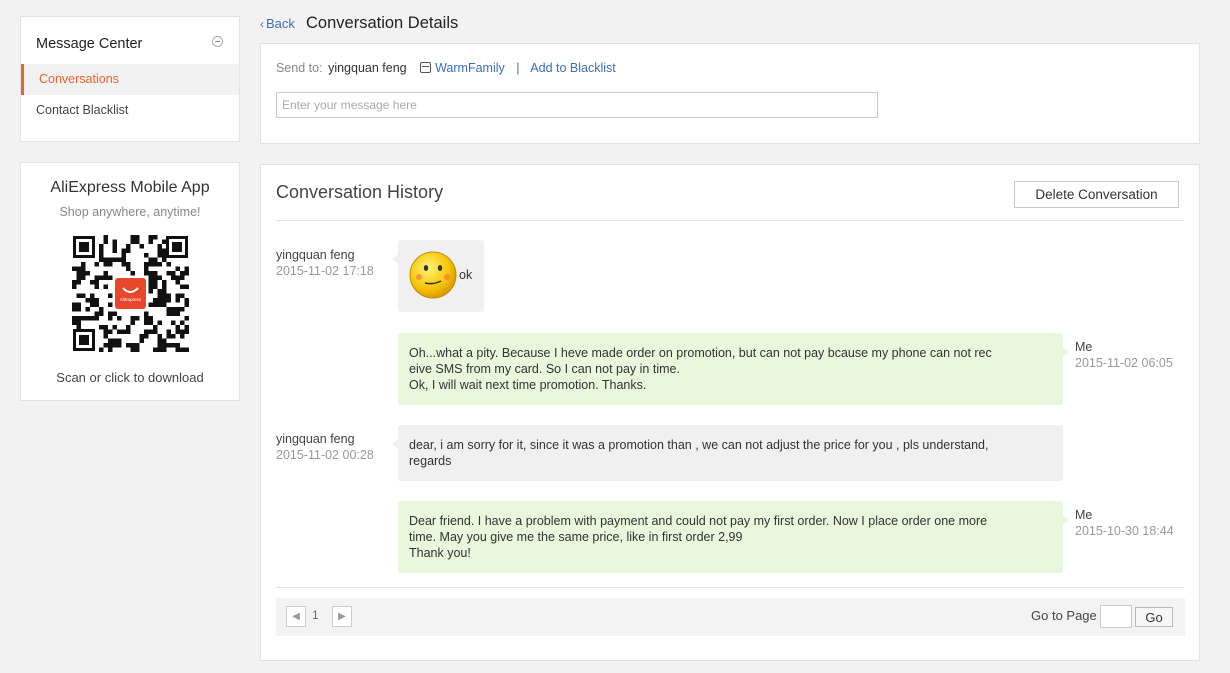  I want to click on send-to-label: Send to:, so click(299, 68).